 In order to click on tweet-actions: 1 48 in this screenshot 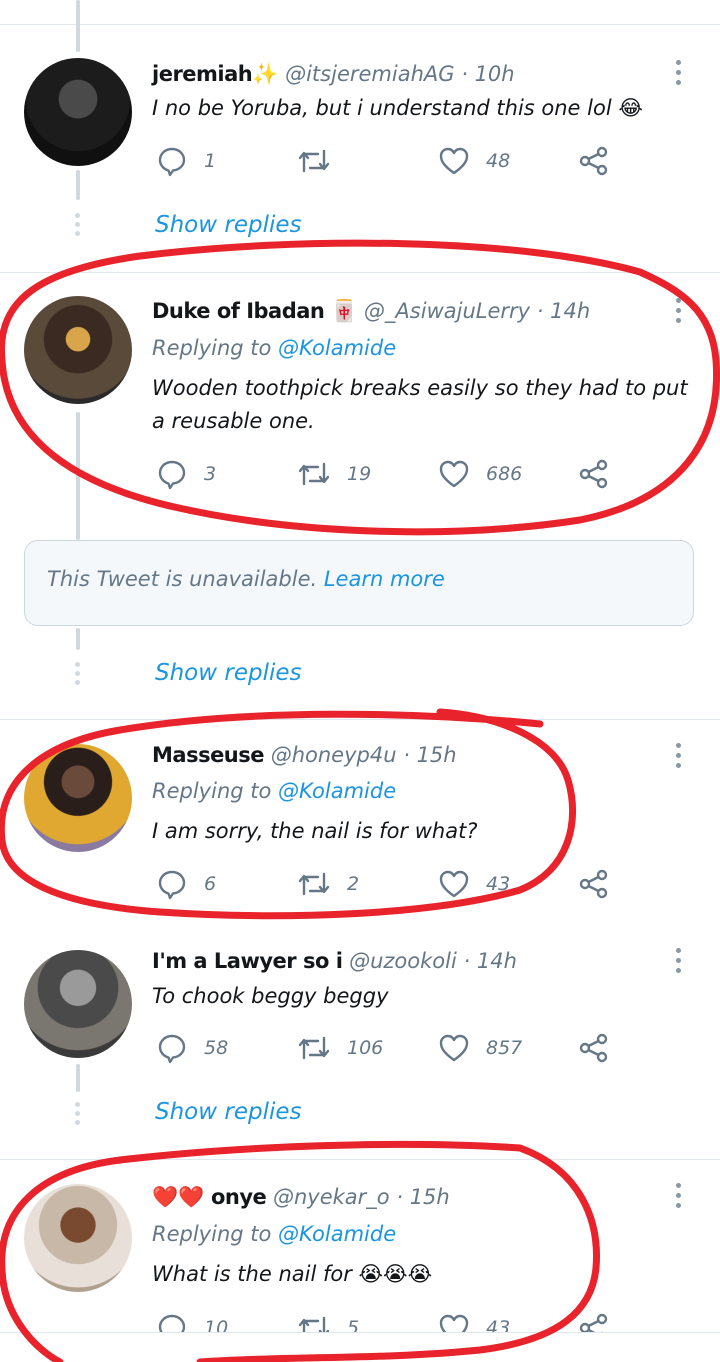, I will do `click(387, 165)`.